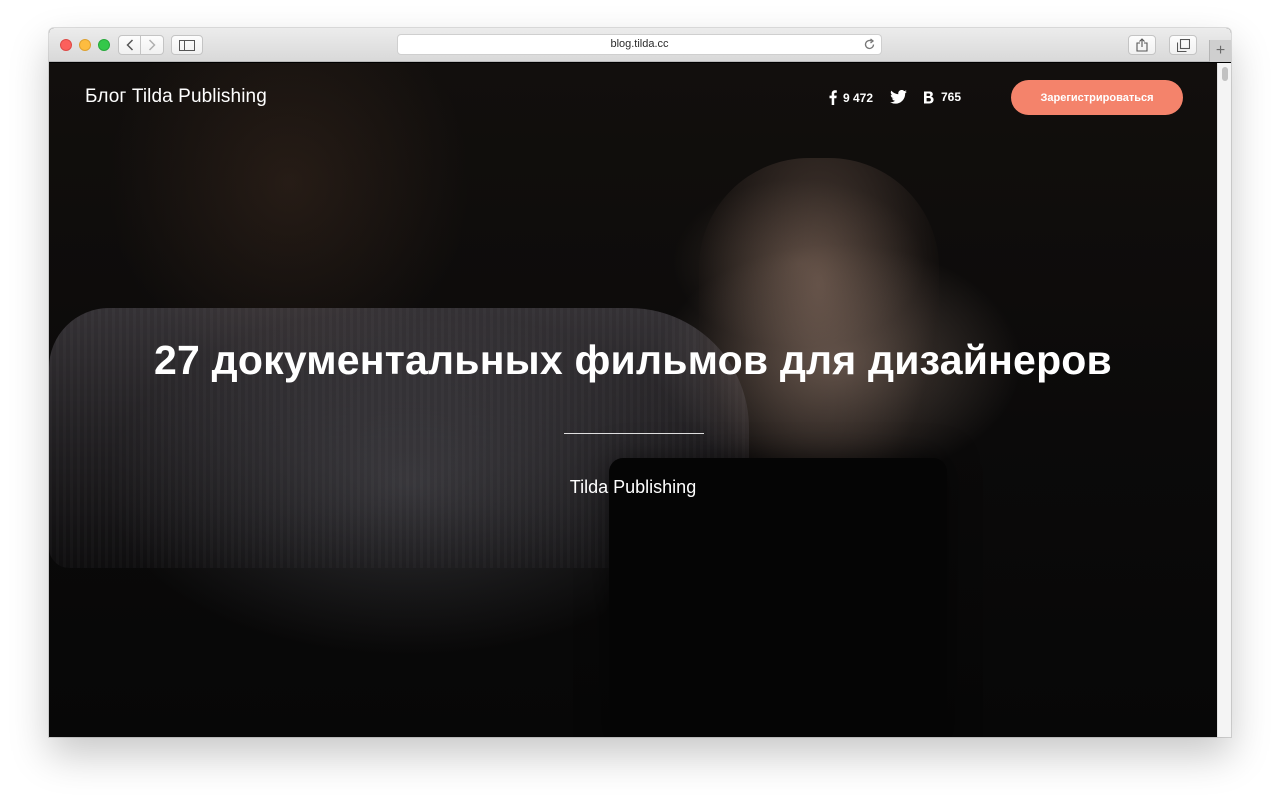  I want to click on chevron-right-icon, so click(152, 45).